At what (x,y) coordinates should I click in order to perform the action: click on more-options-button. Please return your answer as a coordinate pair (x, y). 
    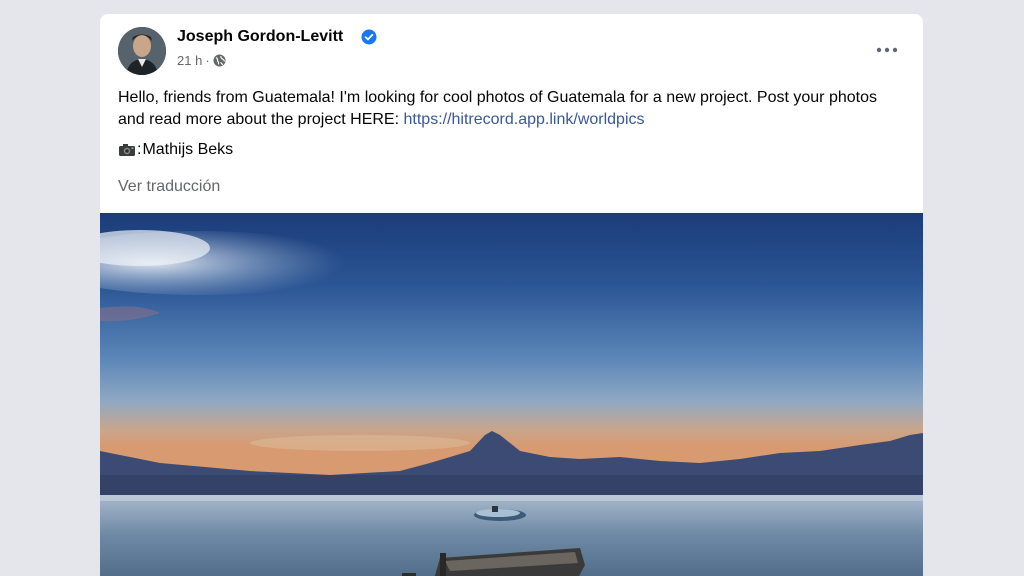
    Looking at the image, I should click on (887, 50).